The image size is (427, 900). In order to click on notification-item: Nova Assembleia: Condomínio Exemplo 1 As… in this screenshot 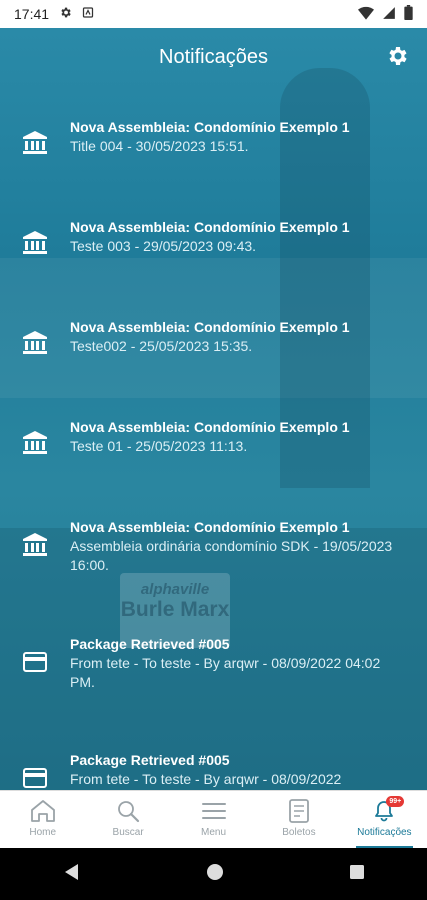, I will do `click(213, 546)`.